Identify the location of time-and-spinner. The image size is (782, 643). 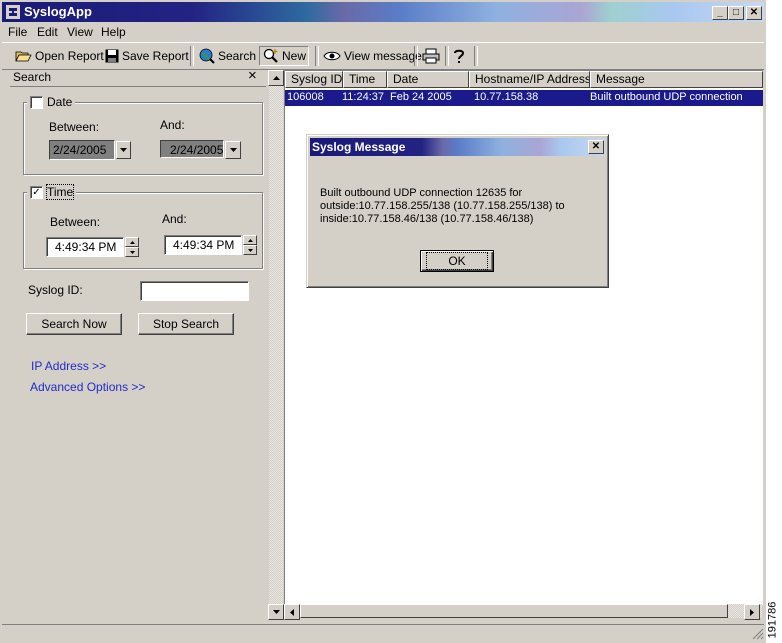
(250, 245).